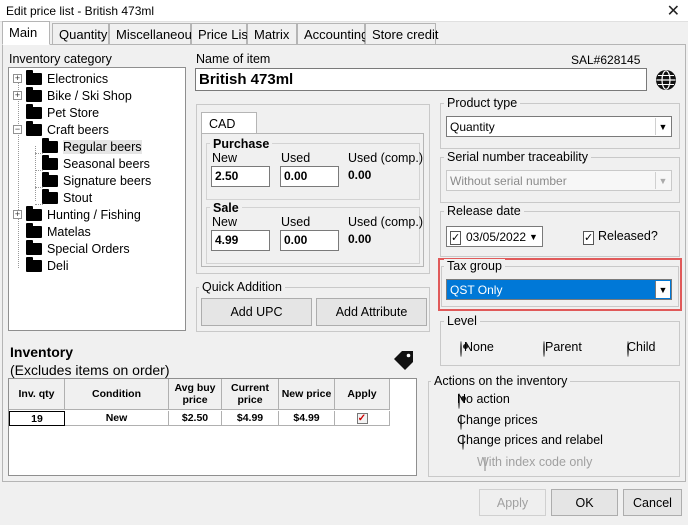  I want to click on inventory-subtitle: (Excludes items on order), so click(90, 370).